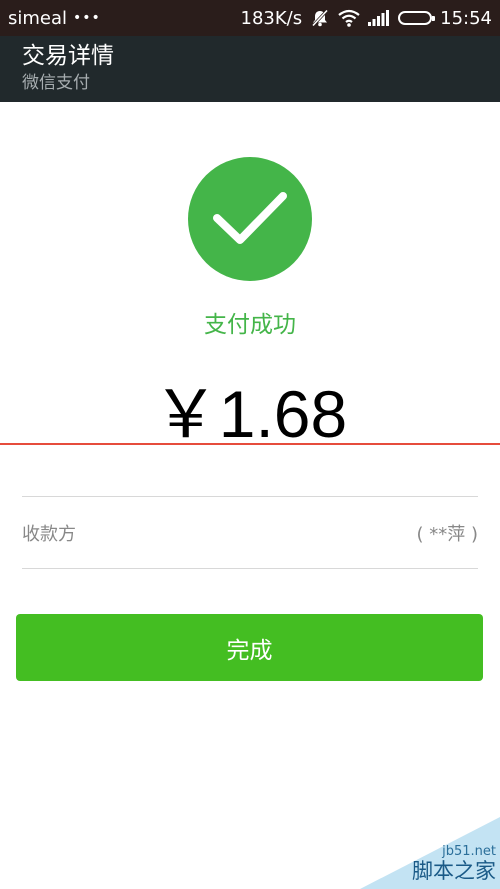 The height and width of the screenshot is (889, 500). I want to click on separator-line, so click(250, 444).